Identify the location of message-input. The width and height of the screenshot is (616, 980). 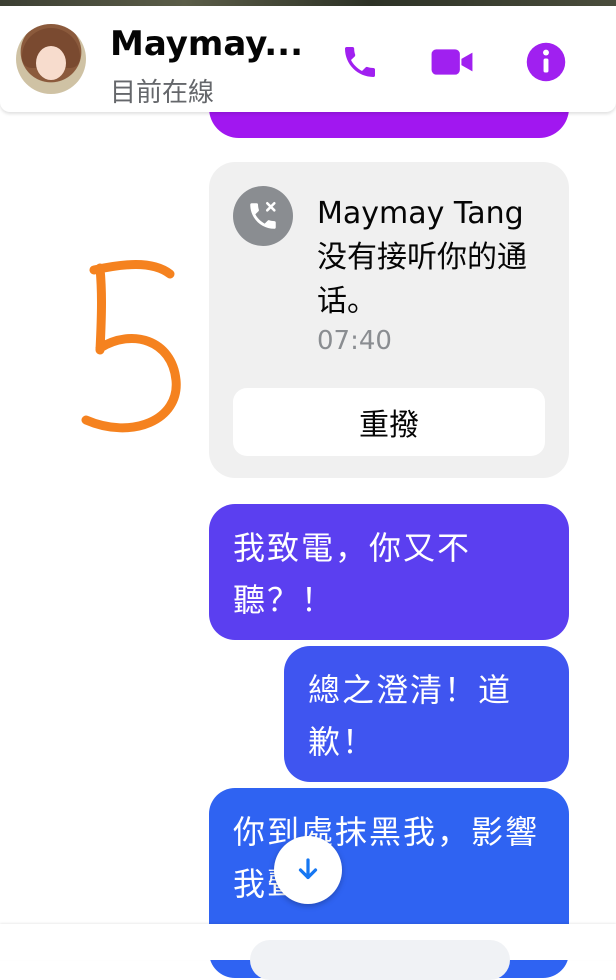
(380, 960).